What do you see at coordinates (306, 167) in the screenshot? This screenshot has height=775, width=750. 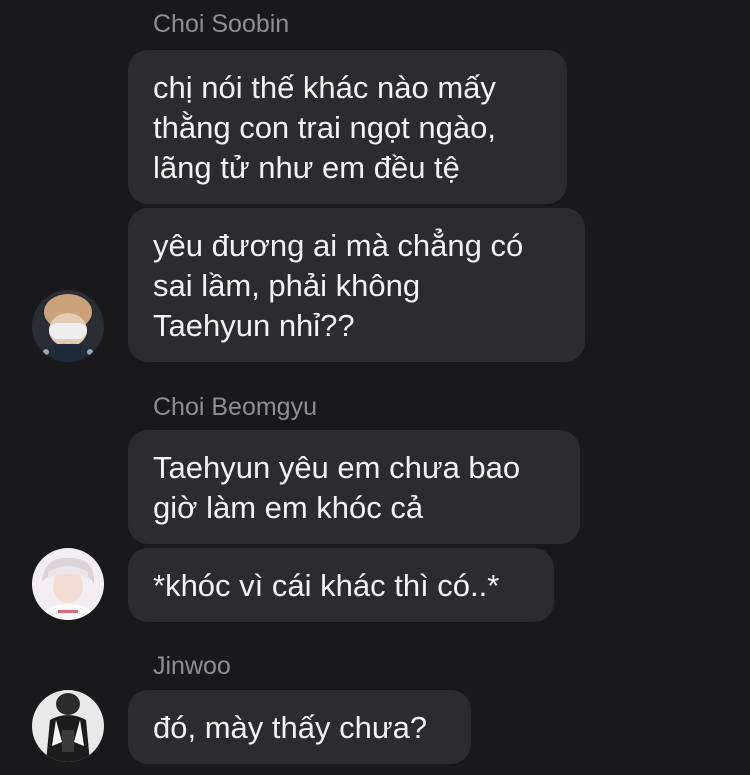 I see `message-line: lãng tử như em đều tệ` at bounding box center [306, 167].